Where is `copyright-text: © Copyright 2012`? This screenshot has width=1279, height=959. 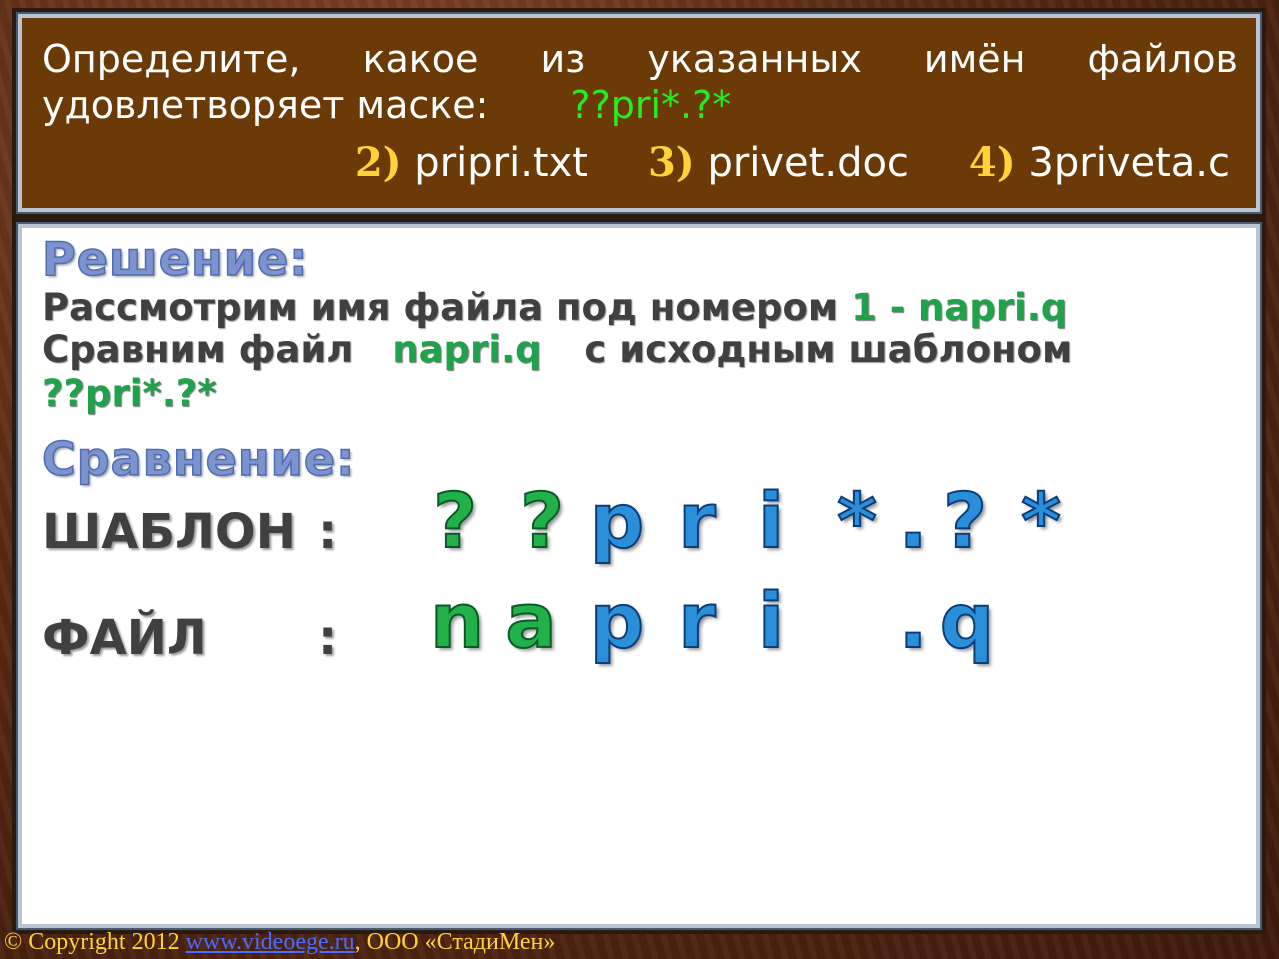
copyright-text: © Copyright 2012 is located at coordinates (92, 942).